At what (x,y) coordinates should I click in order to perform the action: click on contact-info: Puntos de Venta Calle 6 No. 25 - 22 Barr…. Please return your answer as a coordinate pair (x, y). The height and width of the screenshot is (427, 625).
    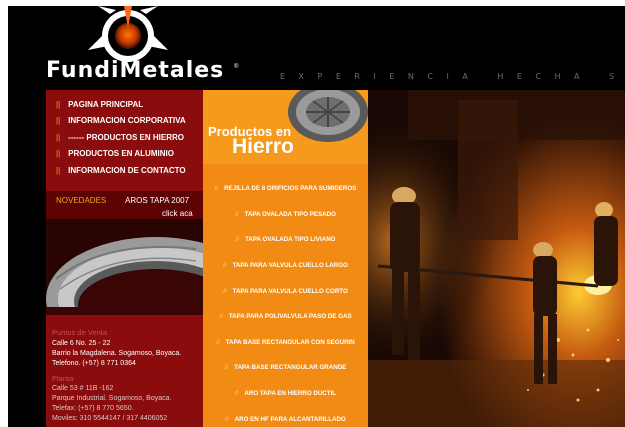
    Looking at the image, I should click on (124, 374).